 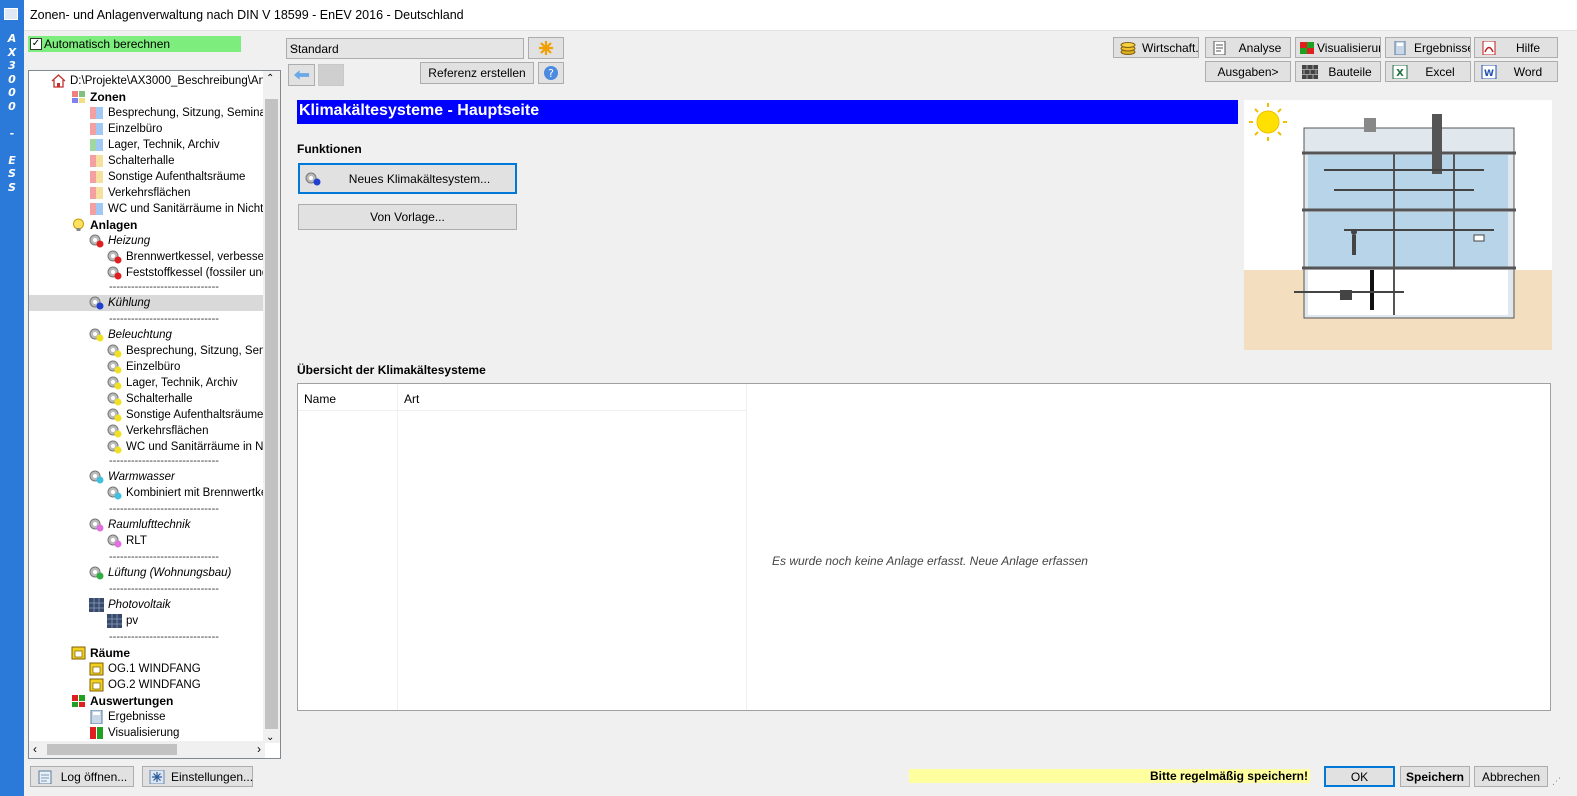 What do you see at coordinates (294, 47) in the screenshot?
I see `chevron-down-icon: ⌵` at bounding box center [294, 47].